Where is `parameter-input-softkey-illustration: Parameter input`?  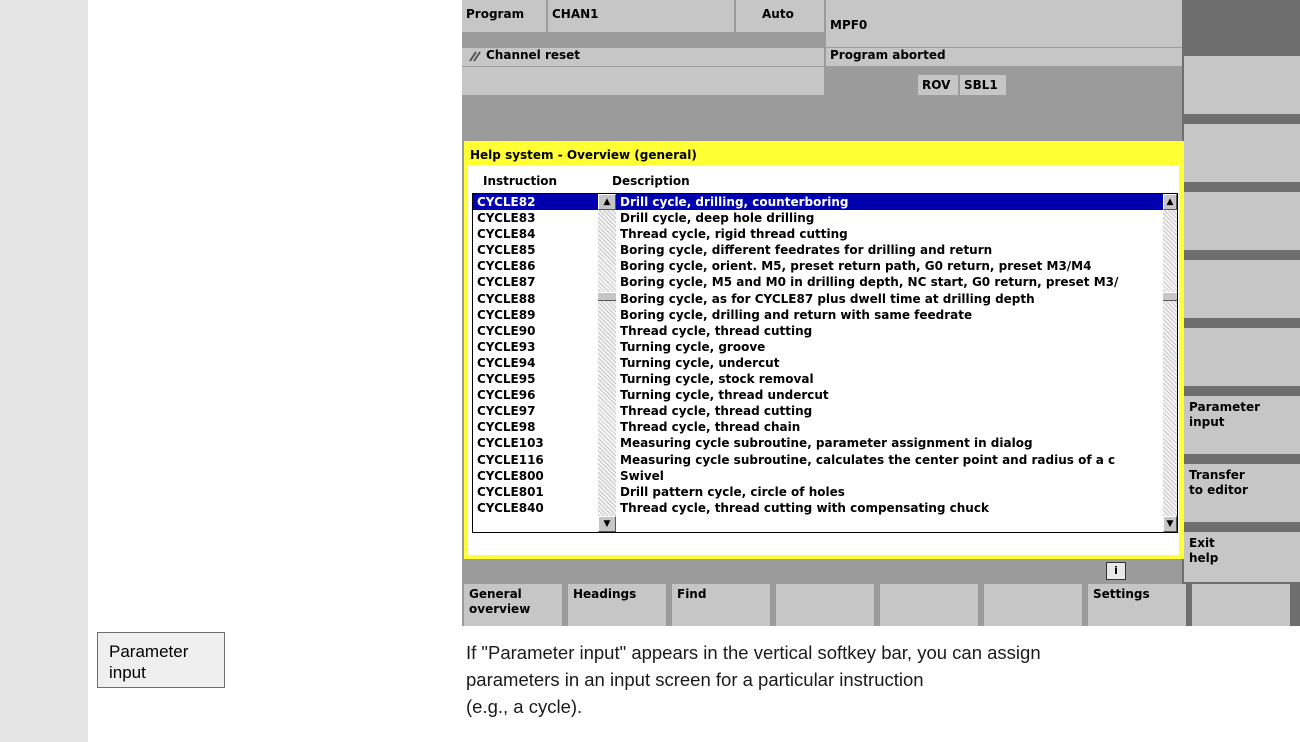
parameter-input-softkey-illustration: Parameter input is located at coordinates (161, 660).